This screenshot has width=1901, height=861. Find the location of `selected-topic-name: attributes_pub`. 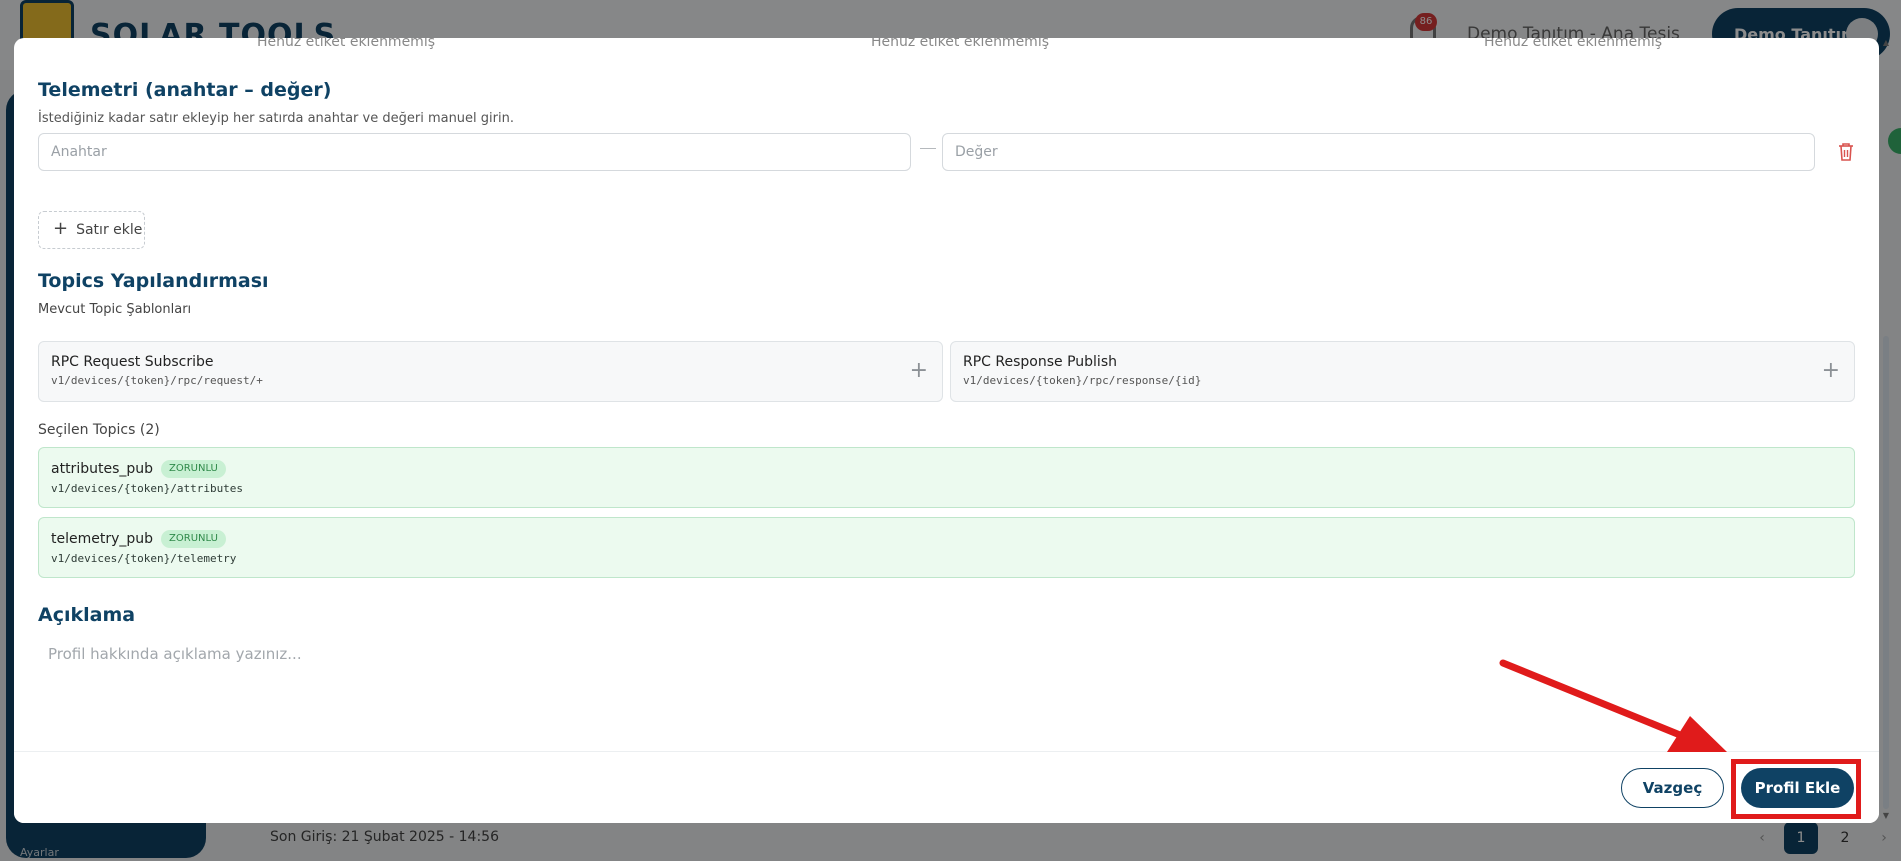

selected-topic-name: attributes_pub is located at coordinates (102, 469).